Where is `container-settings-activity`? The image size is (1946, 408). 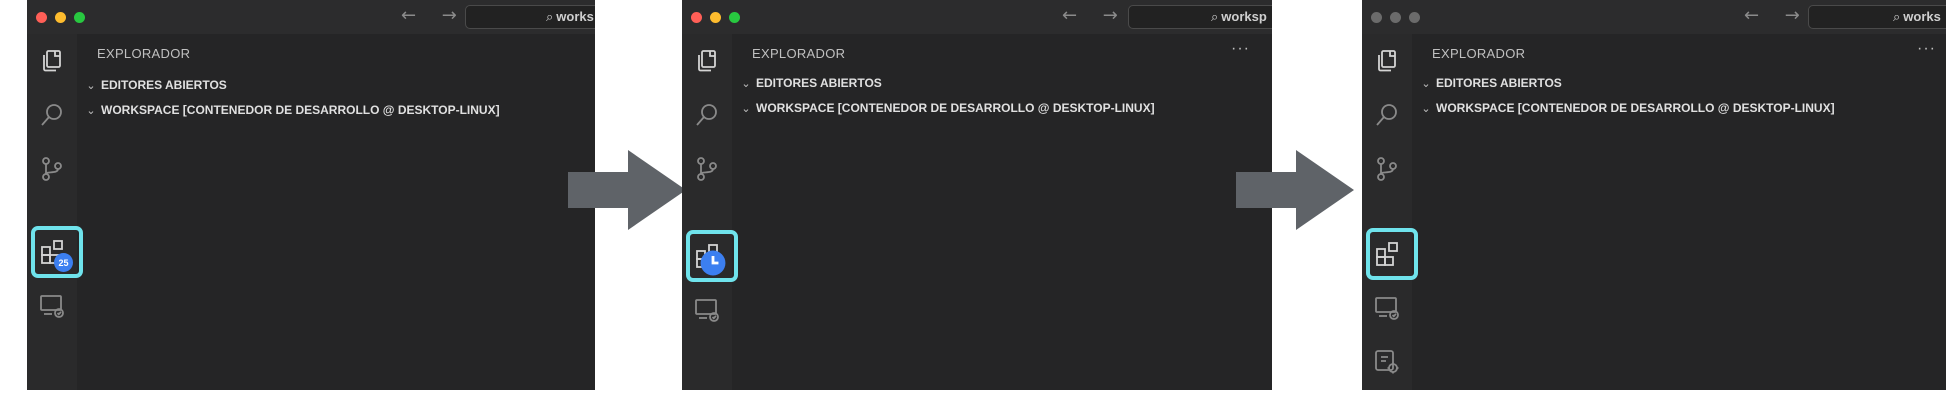
container-settings-activity is located at coordinates (1387, 362).